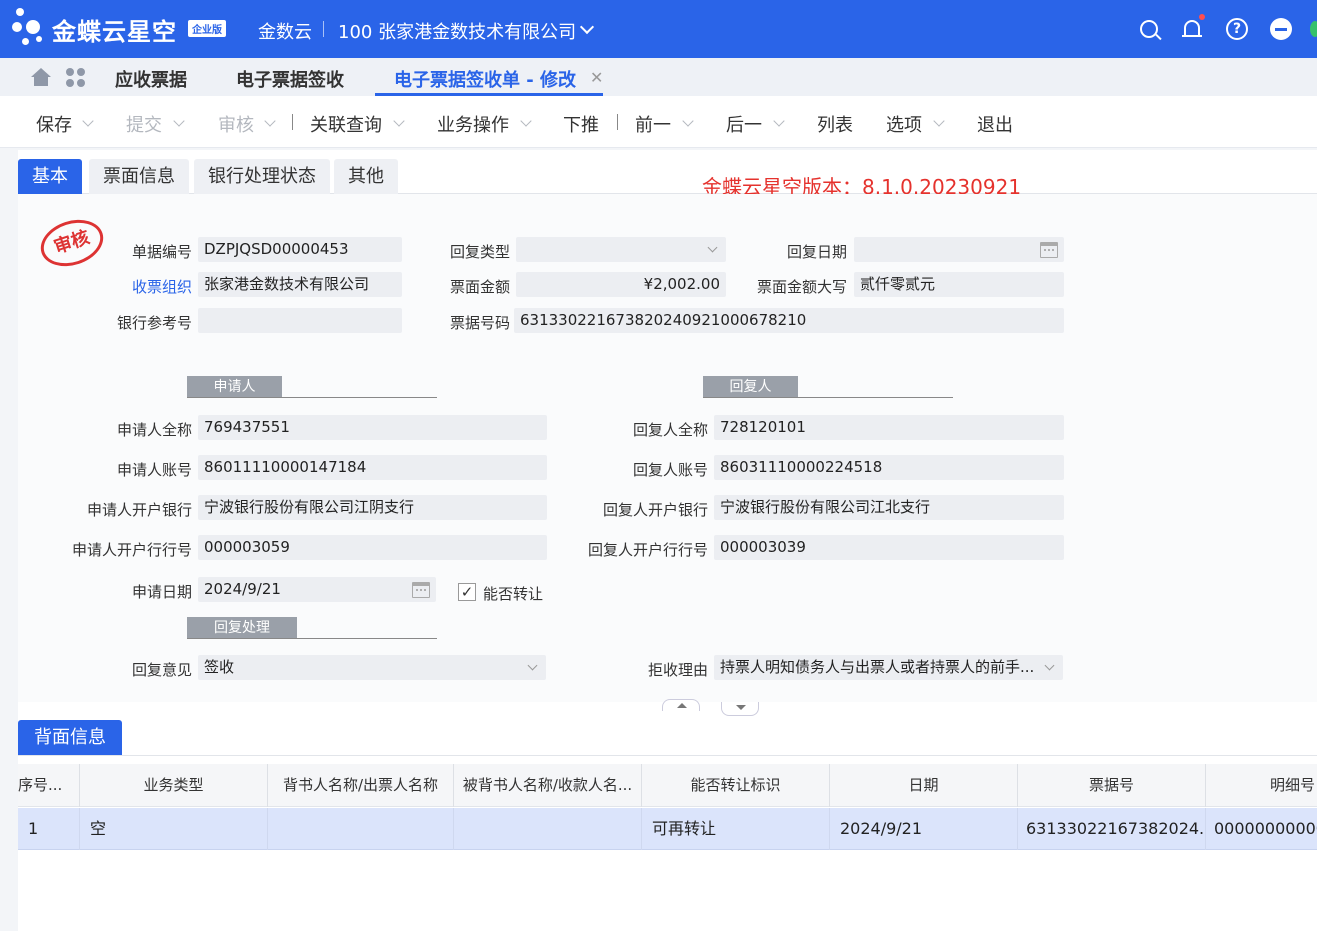  What do you see at coordinates (1313, 29) in the screenshot?
I see `status-icon` at bounding box center [1313, 29].